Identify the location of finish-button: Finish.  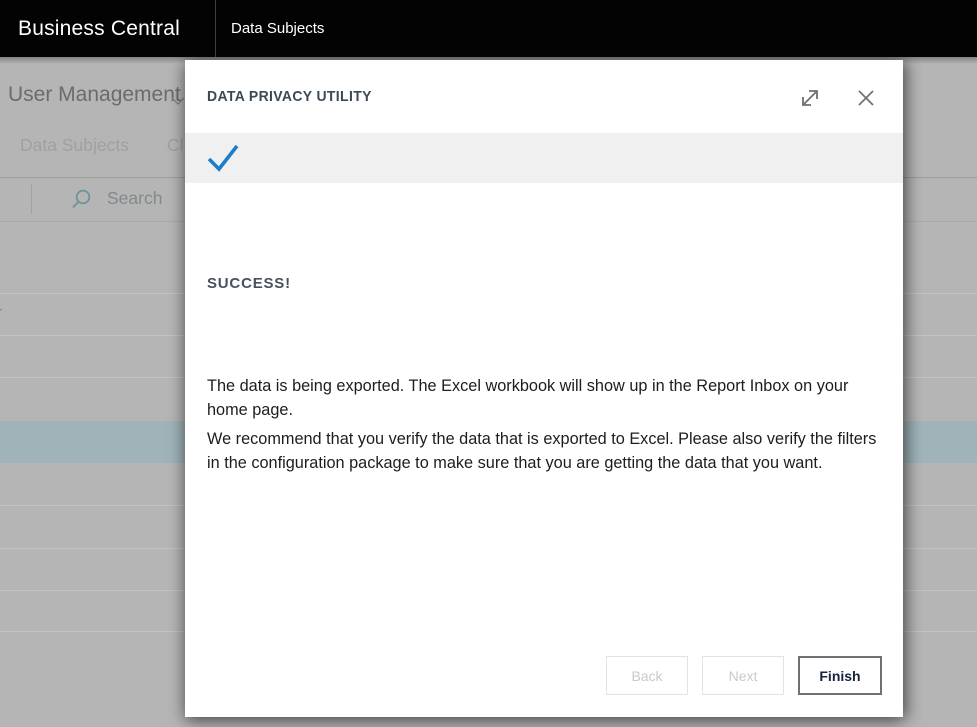
(840, 675).